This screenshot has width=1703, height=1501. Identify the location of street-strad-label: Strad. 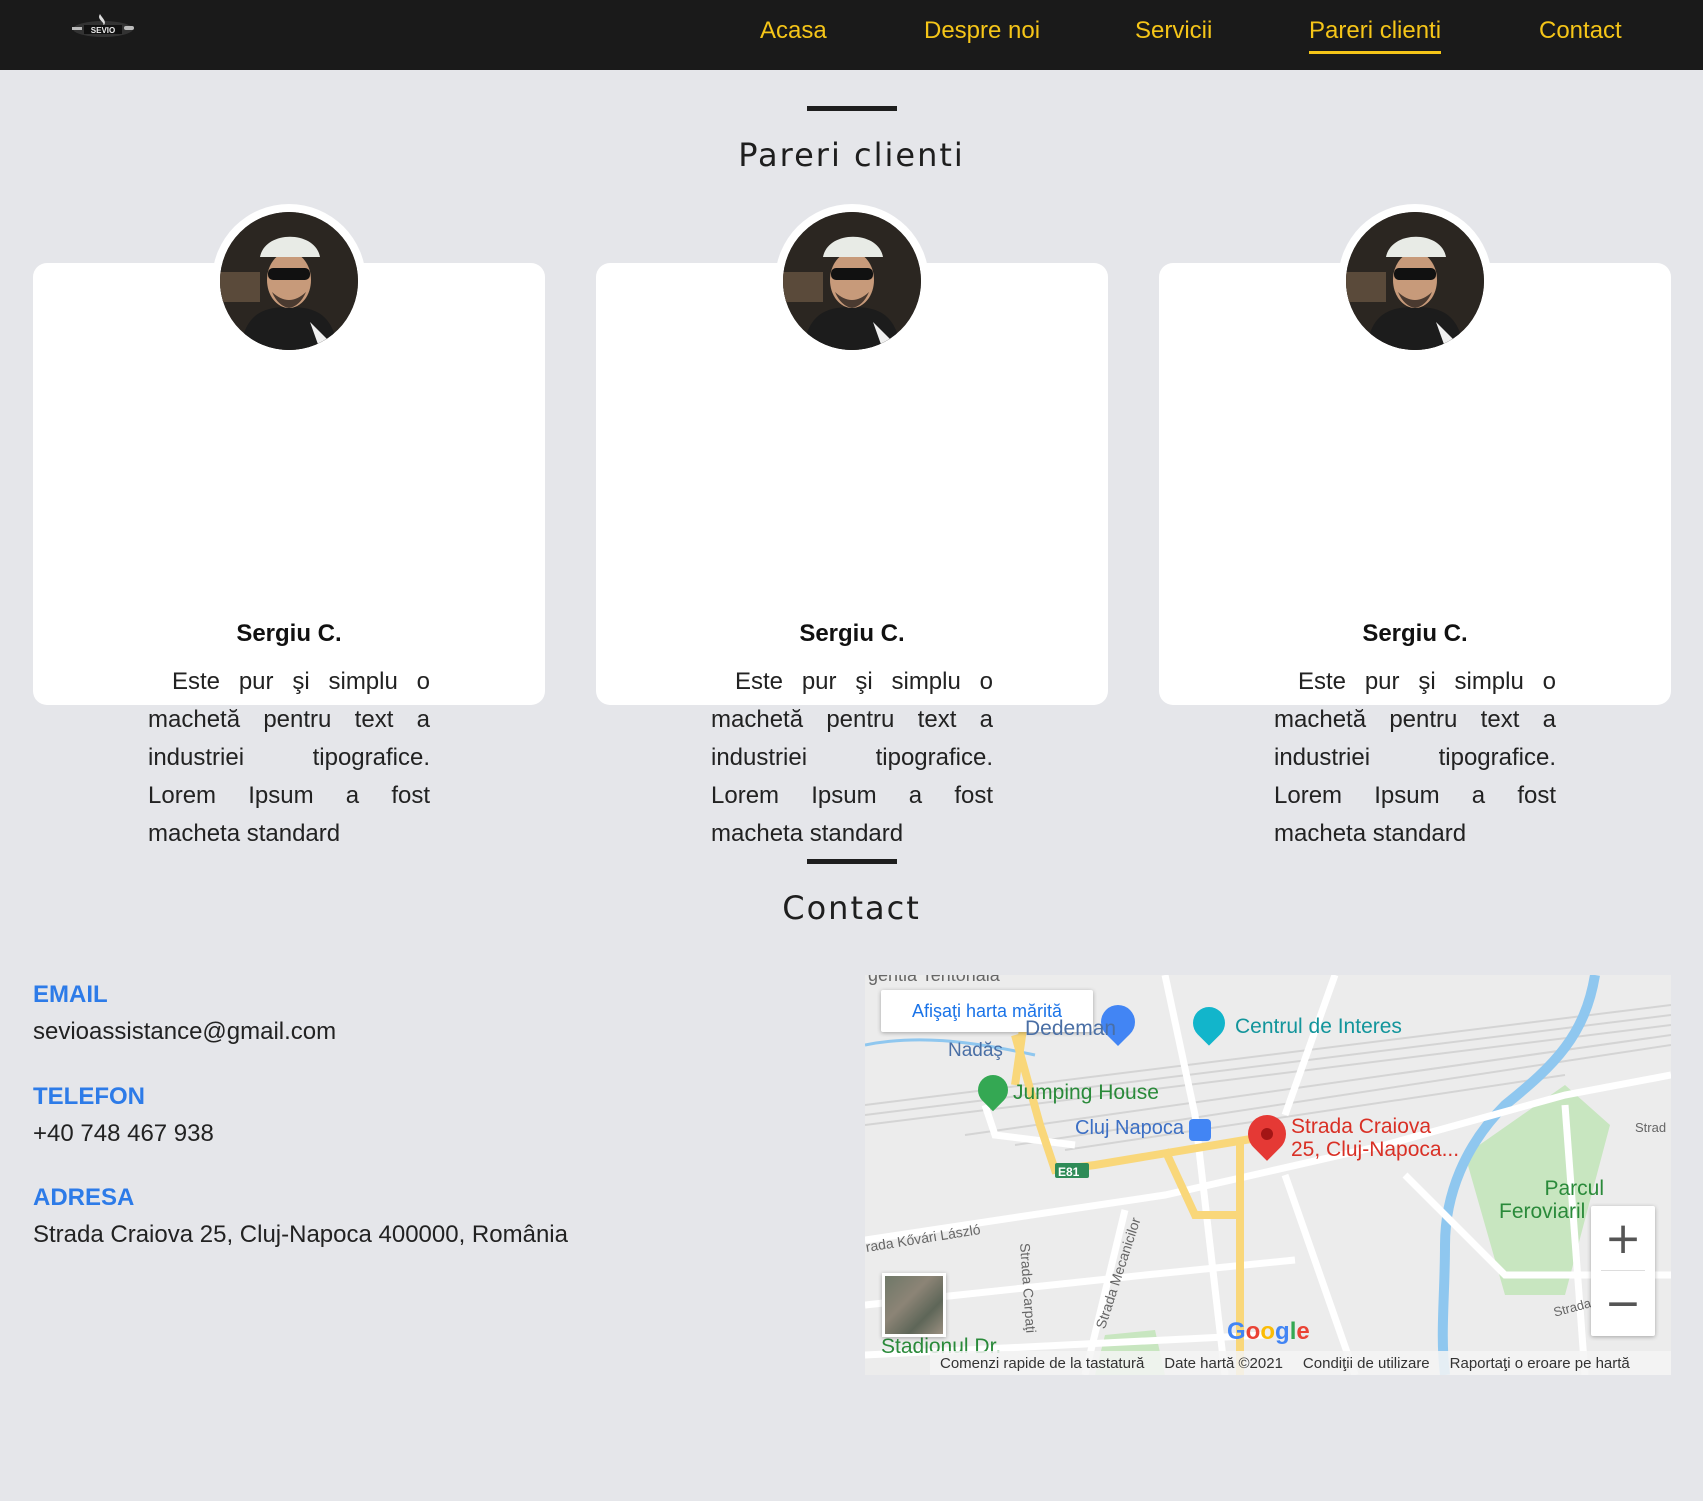
(1651, 1127).